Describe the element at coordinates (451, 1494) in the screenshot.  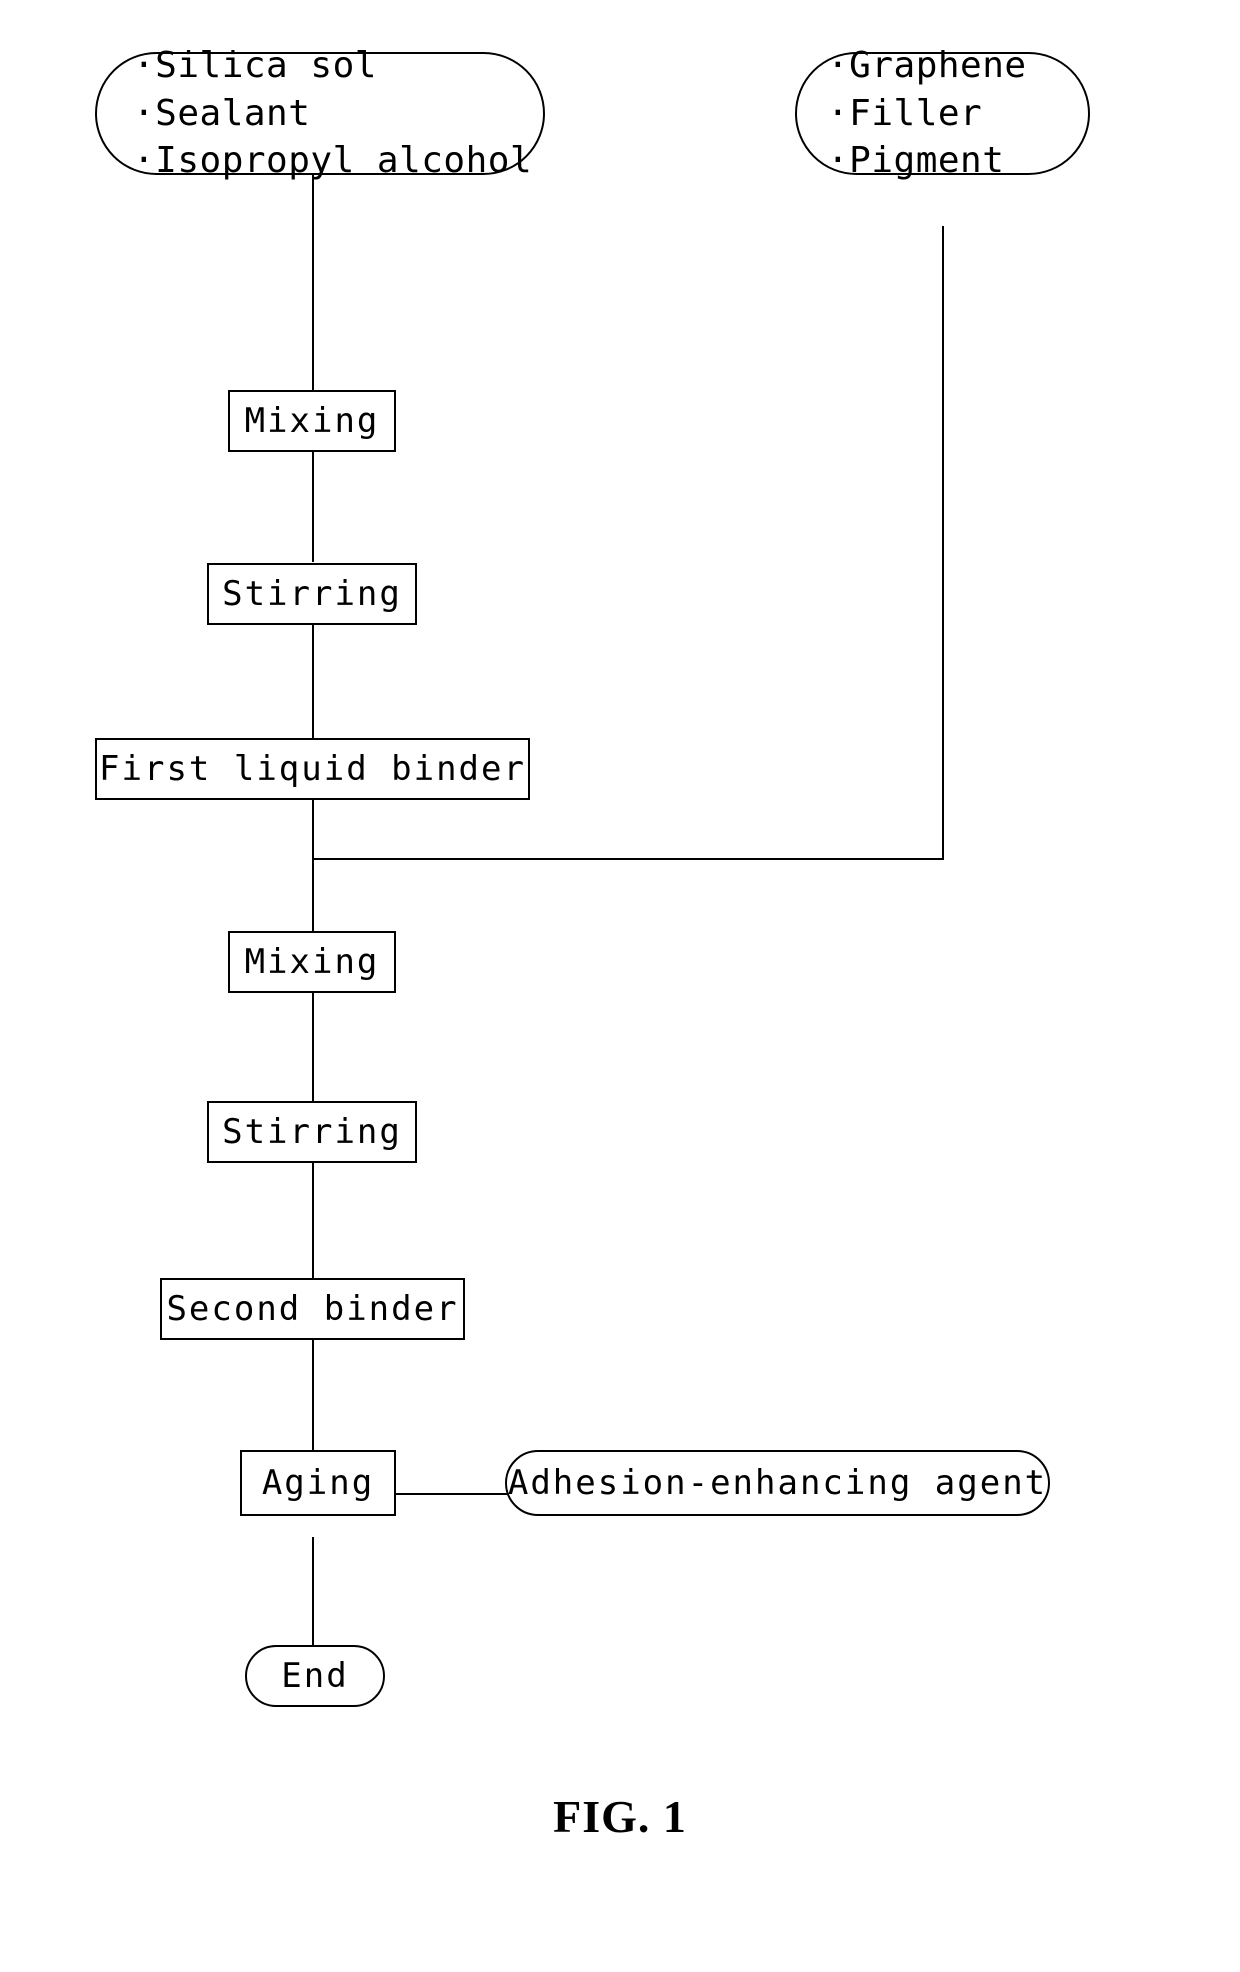
I see `edge-aging-to-adhesion-agent` at that location.